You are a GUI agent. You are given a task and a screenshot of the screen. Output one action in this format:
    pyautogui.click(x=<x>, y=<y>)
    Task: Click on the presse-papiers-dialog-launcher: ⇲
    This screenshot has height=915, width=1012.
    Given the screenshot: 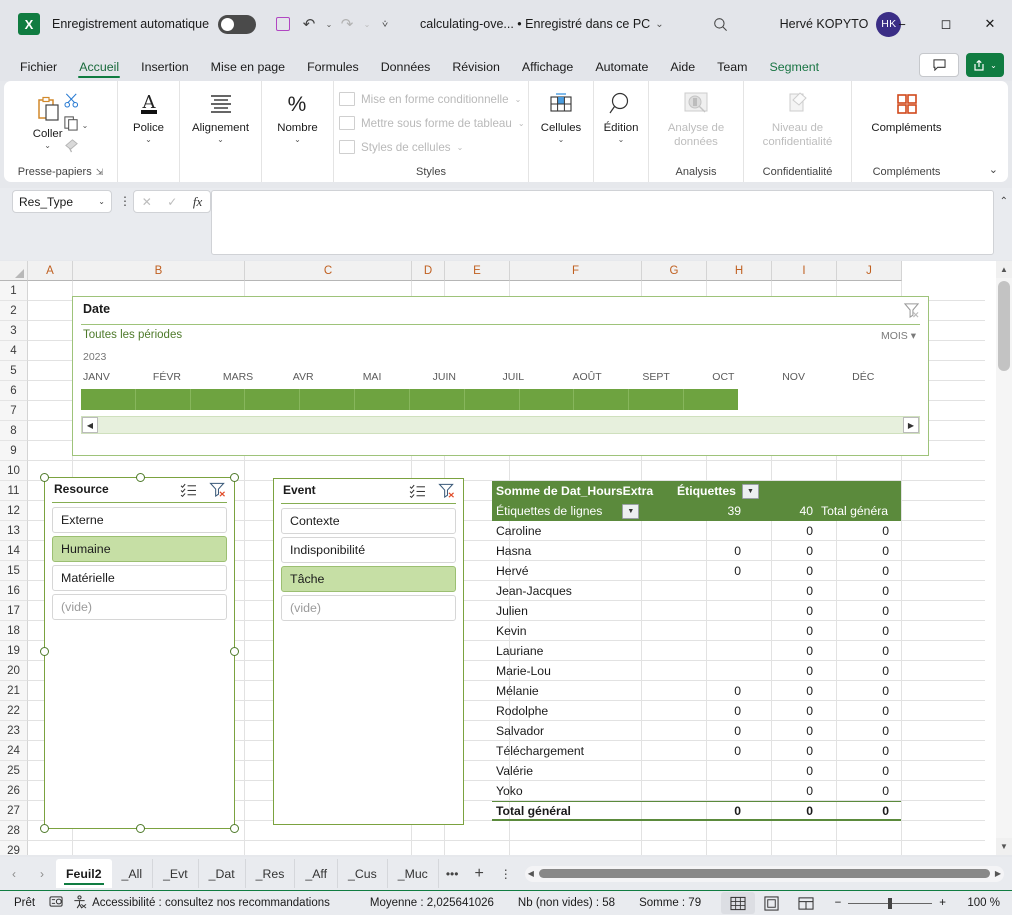 What is the action you would take?
    pyautogui.click(x=100, y=172)
    